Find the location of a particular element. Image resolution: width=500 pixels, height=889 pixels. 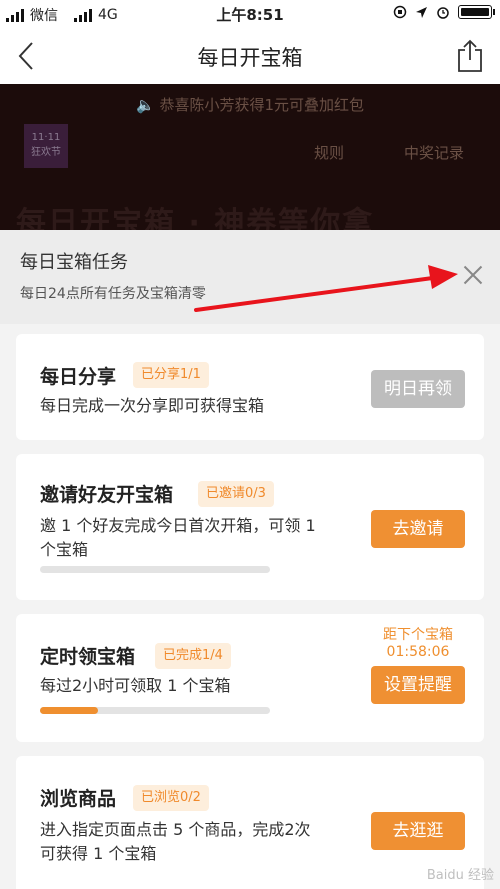

task-description-line1: 进入指定页面点击 5 个商品，完成2次 is located at coordinates (175, 829).